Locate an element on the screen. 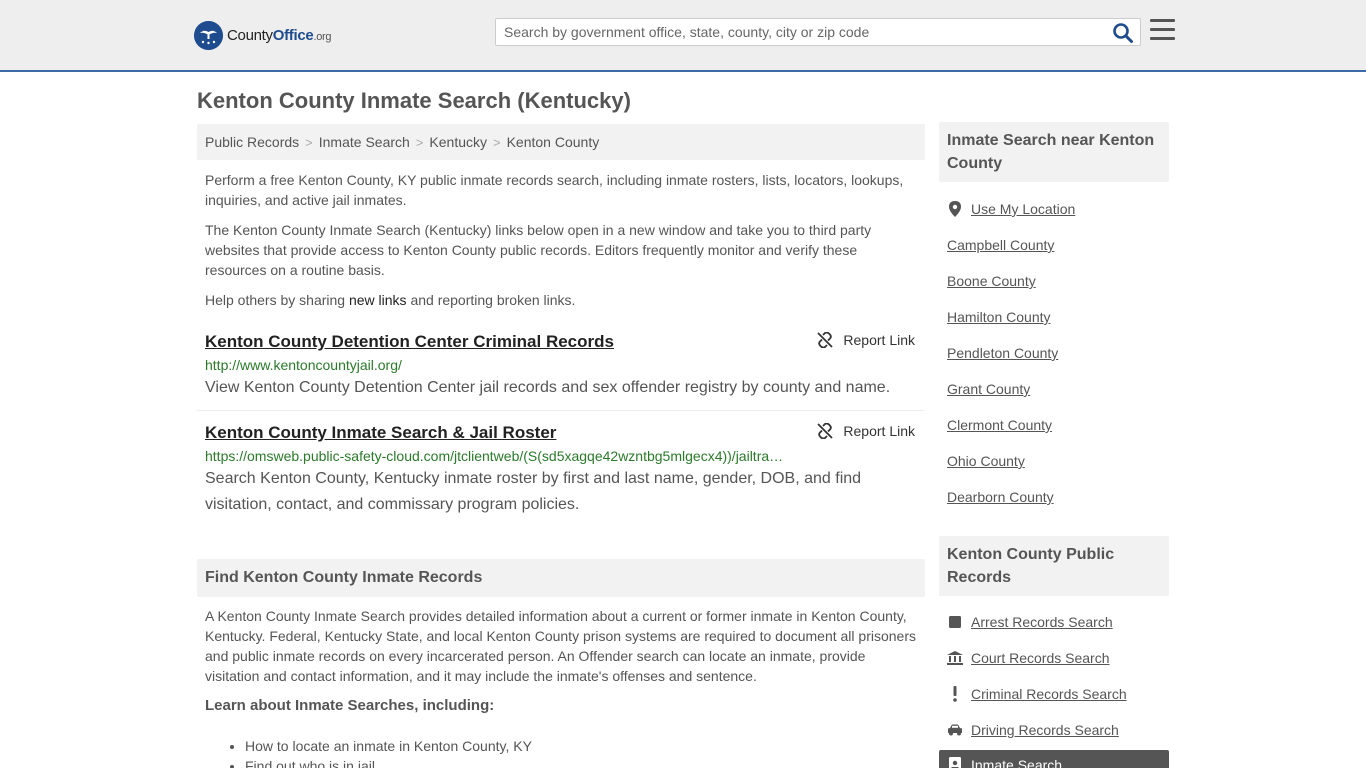 The image size is (1366, 768). record-item: Arrest Records Search is located at coordinates (1030, 622).